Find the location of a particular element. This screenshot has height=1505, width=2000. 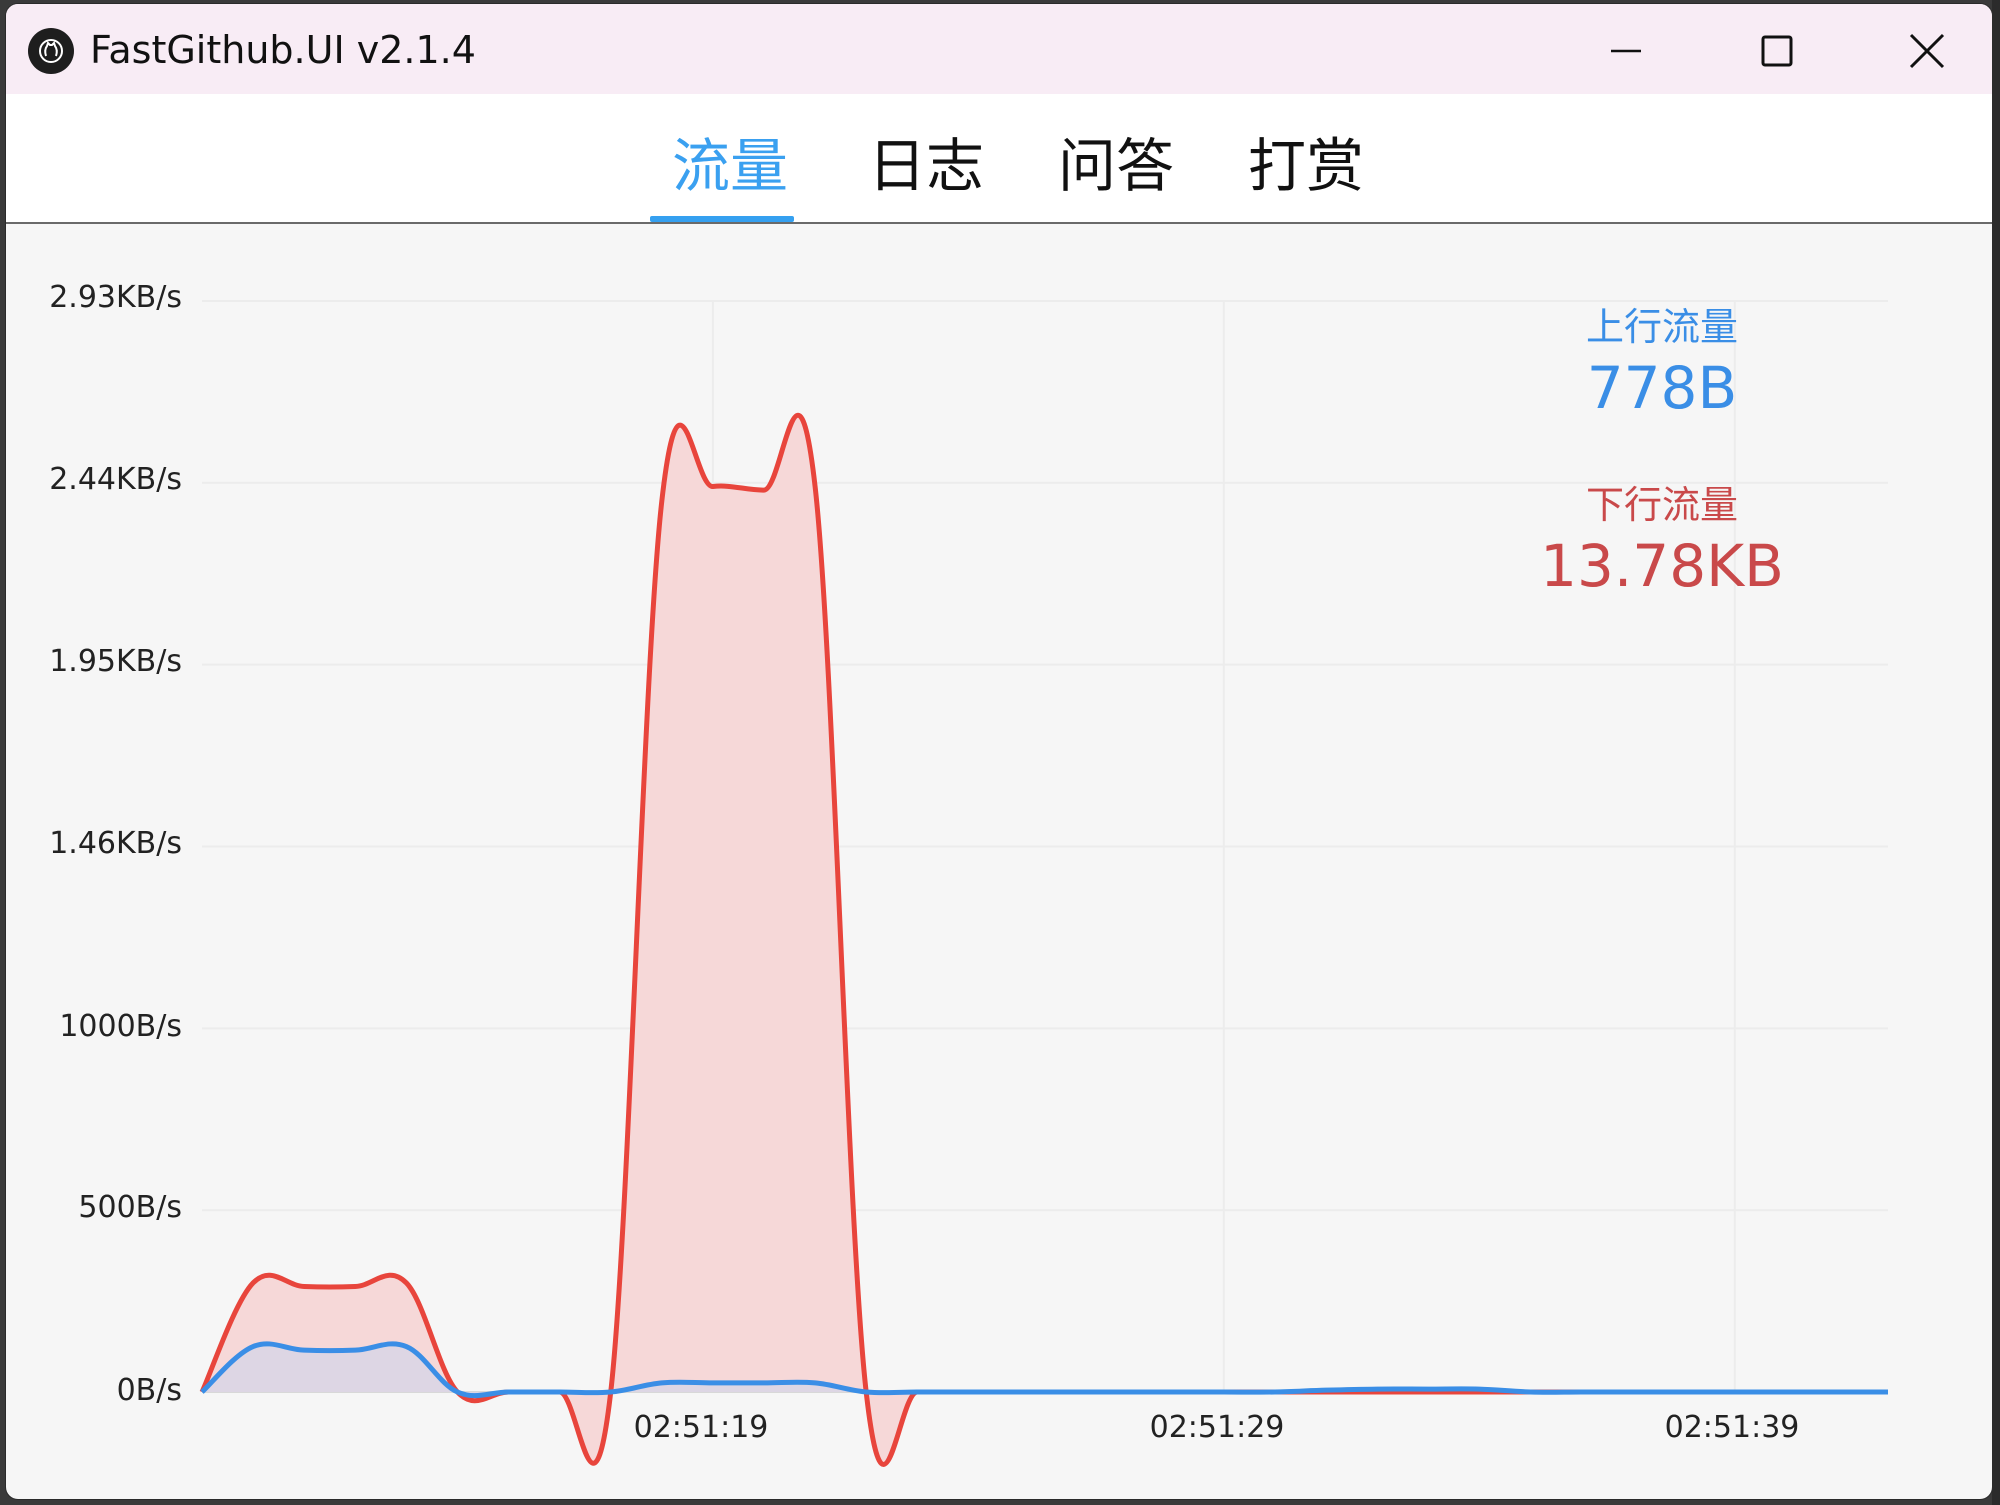

close-icon is located at coordinates (1927, 51).